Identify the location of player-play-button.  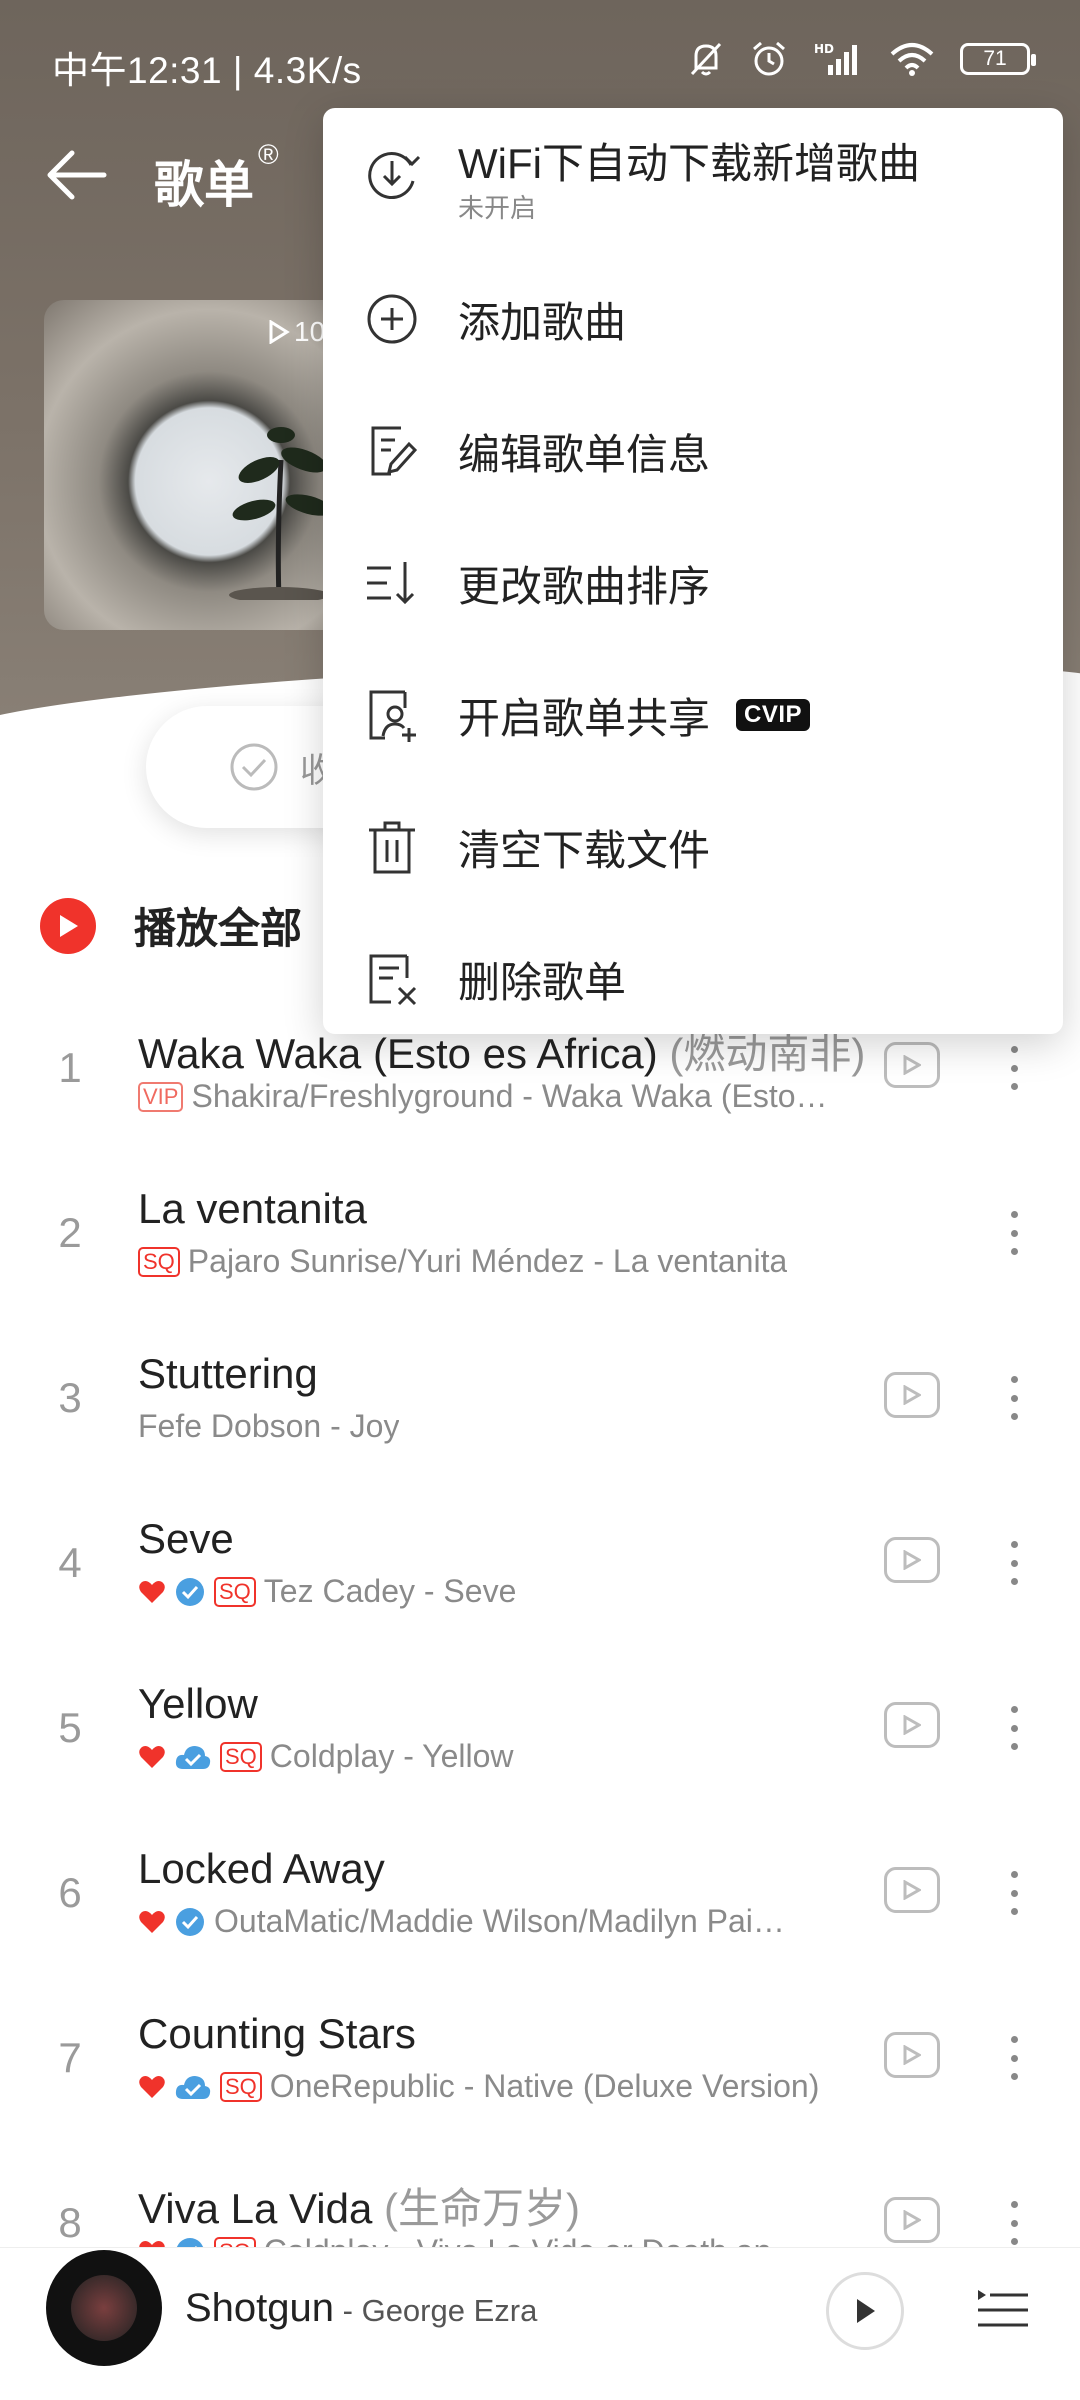
(865, 2311).